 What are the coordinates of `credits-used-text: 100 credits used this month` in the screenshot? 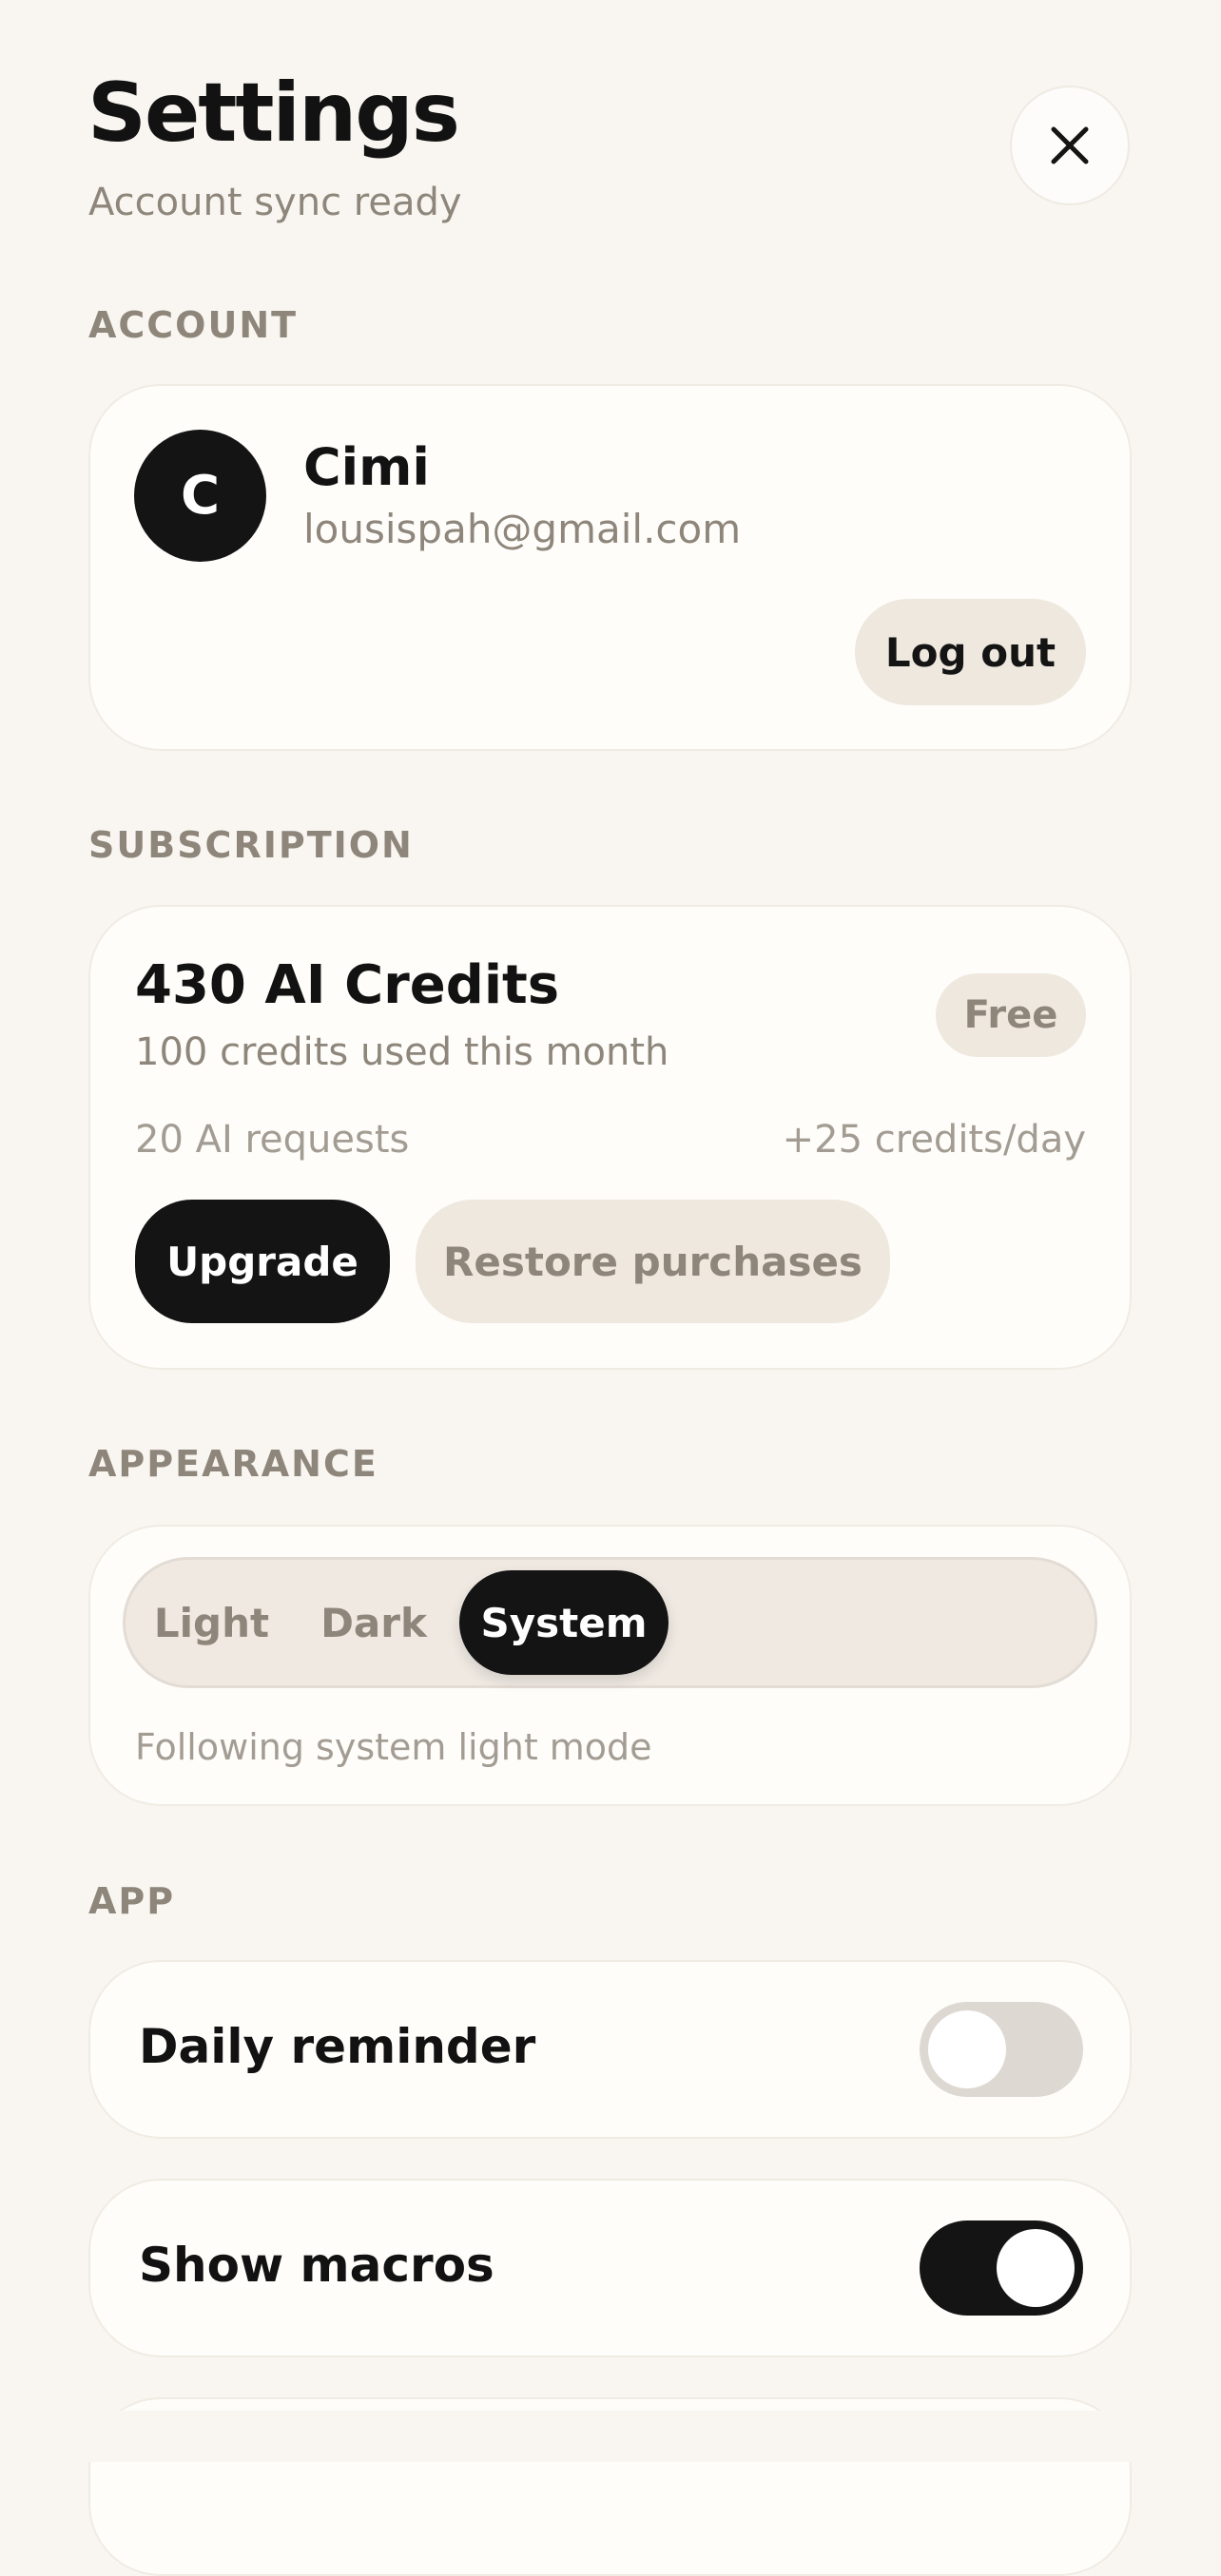 It's located at (402, 1052).